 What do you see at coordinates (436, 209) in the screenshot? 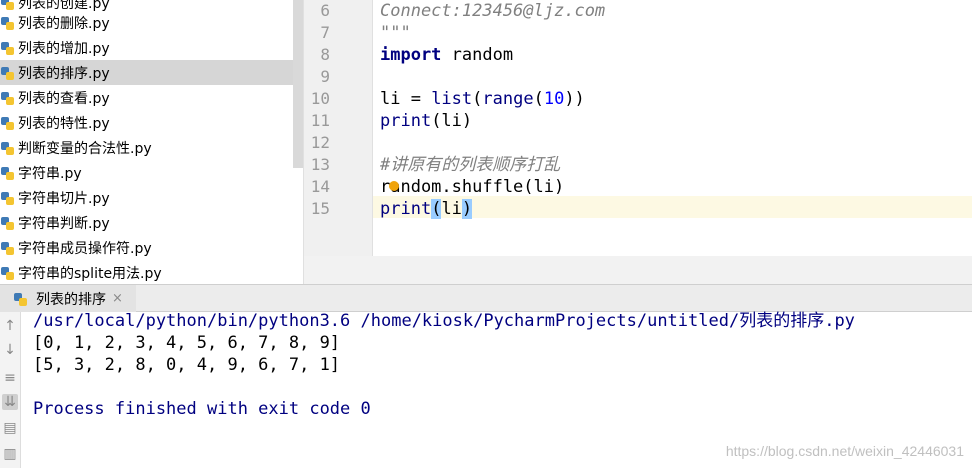
I see `matched-bracket: (` at bounding box center [436, 209].